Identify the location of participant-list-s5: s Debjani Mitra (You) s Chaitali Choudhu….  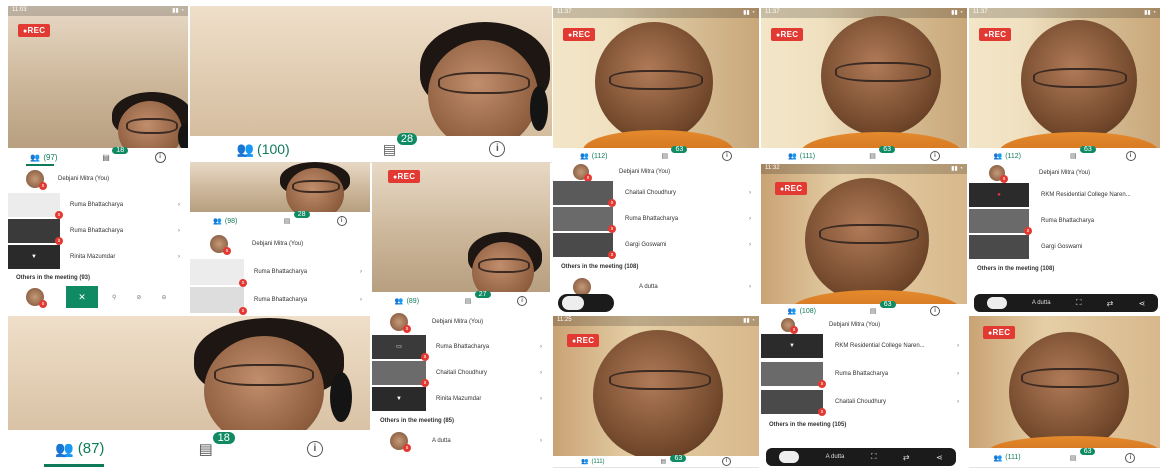
(656, 239).